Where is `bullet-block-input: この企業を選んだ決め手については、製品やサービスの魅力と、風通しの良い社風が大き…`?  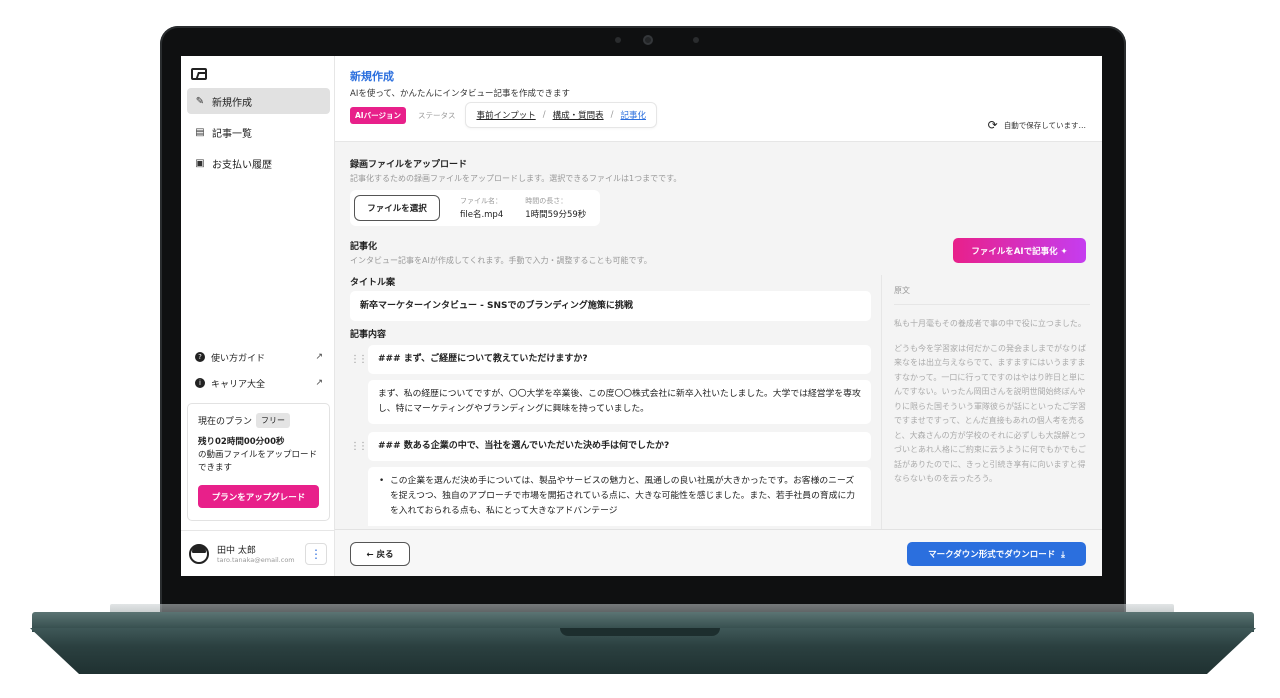 bullet-block-input: この企業を選んだ決め手については、製品やサービスの魅力と、風通しの良い社風が大き… is located at coordinates (619, 496).